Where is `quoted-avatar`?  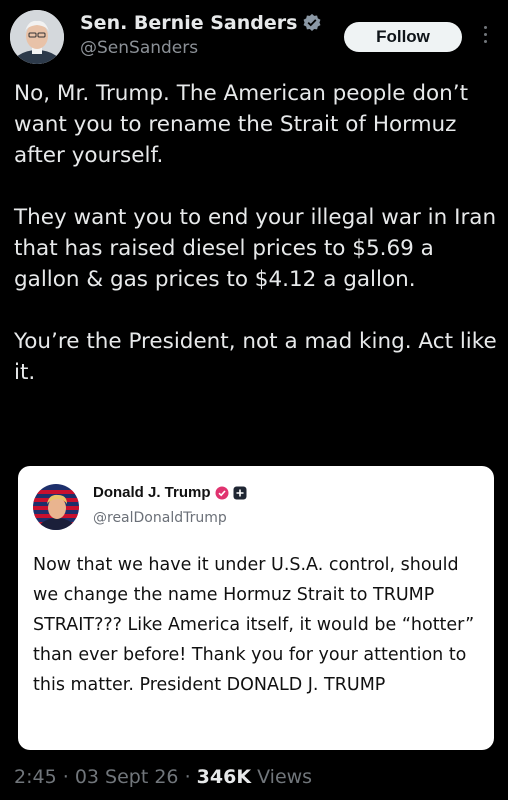 quoted-avatar is located at coordinates (56, 507).